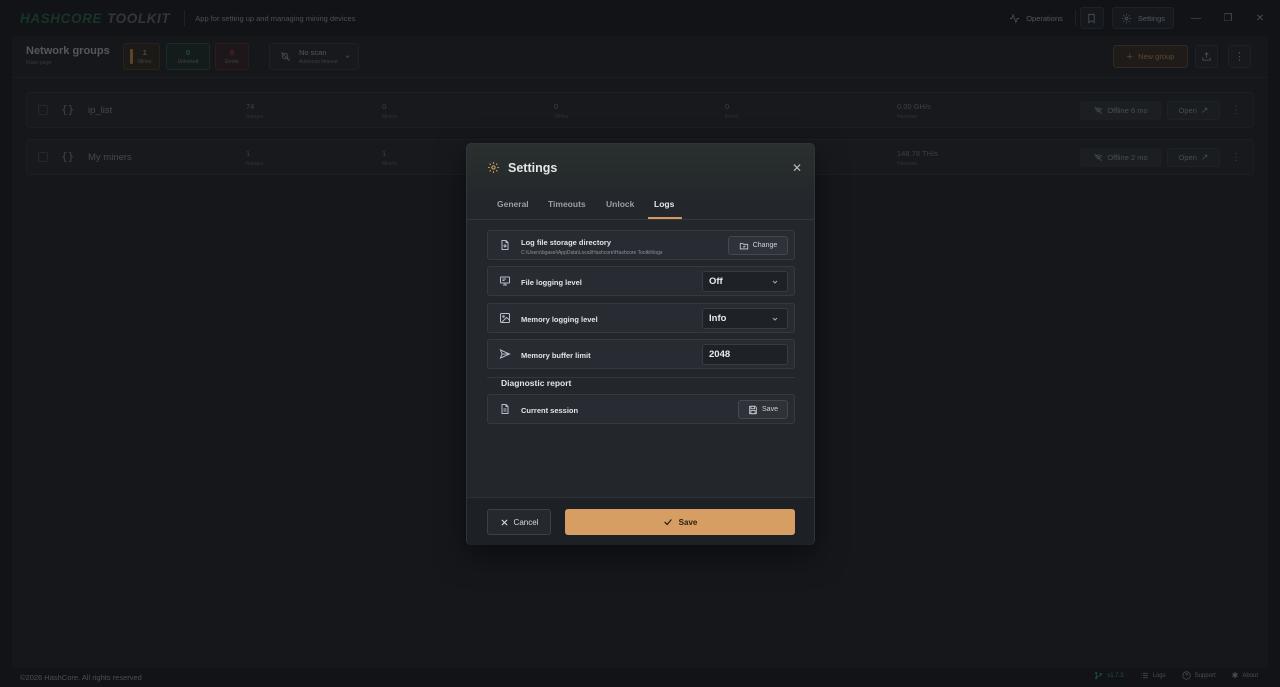 The height and width of the screenshot is (687, 1280). Describe the element at coordinates (641, 354) in the screenshot. I see `buffer-limit-card: Memory buffer limit 2048` at that location.